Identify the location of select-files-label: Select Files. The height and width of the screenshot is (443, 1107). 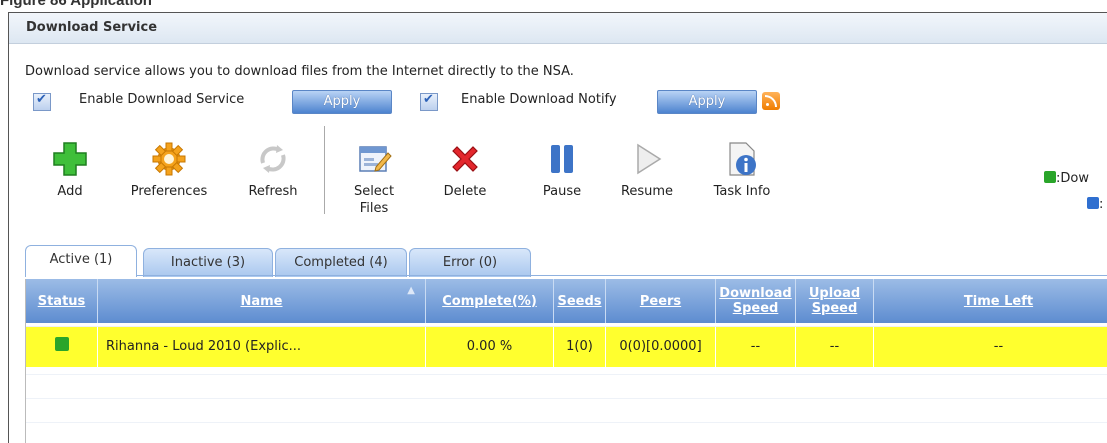
(374, 200).